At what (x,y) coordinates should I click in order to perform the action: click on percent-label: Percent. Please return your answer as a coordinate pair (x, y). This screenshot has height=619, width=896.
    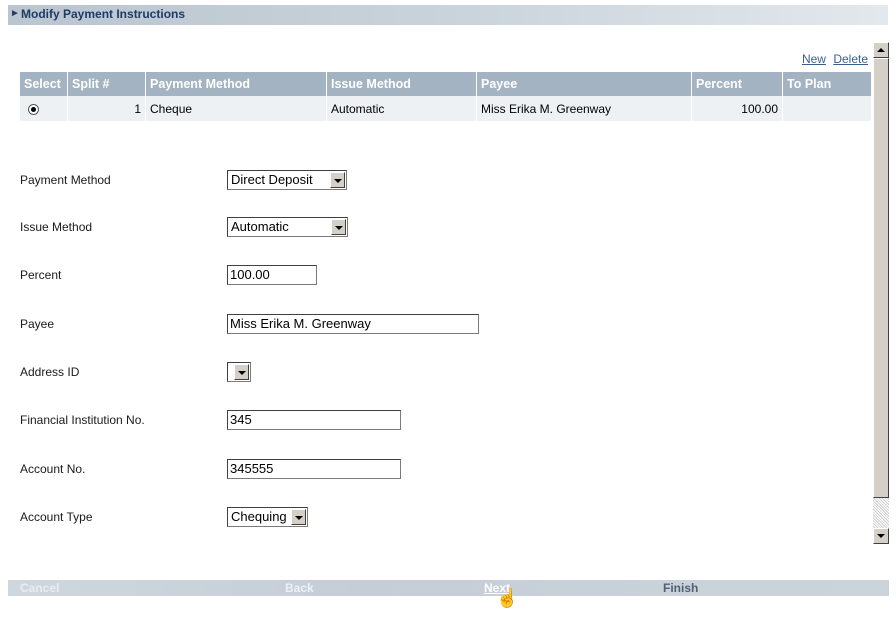
    Looking at the image, I should click on (41, 275).